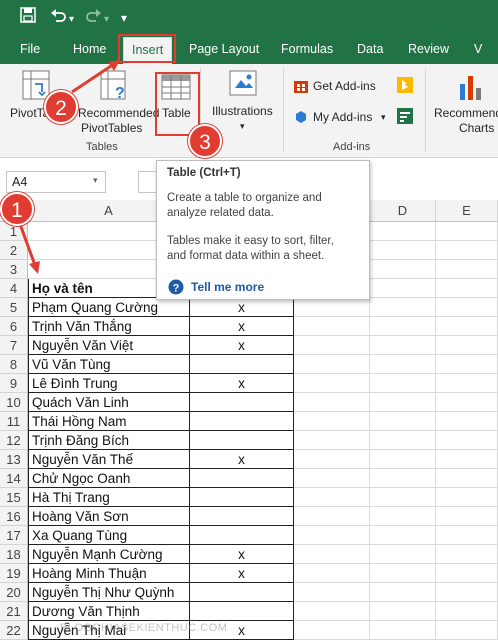  Describe the element at coordinates (205, 141) in the screenshot. I see `callout-marker-3: 3` at that location.